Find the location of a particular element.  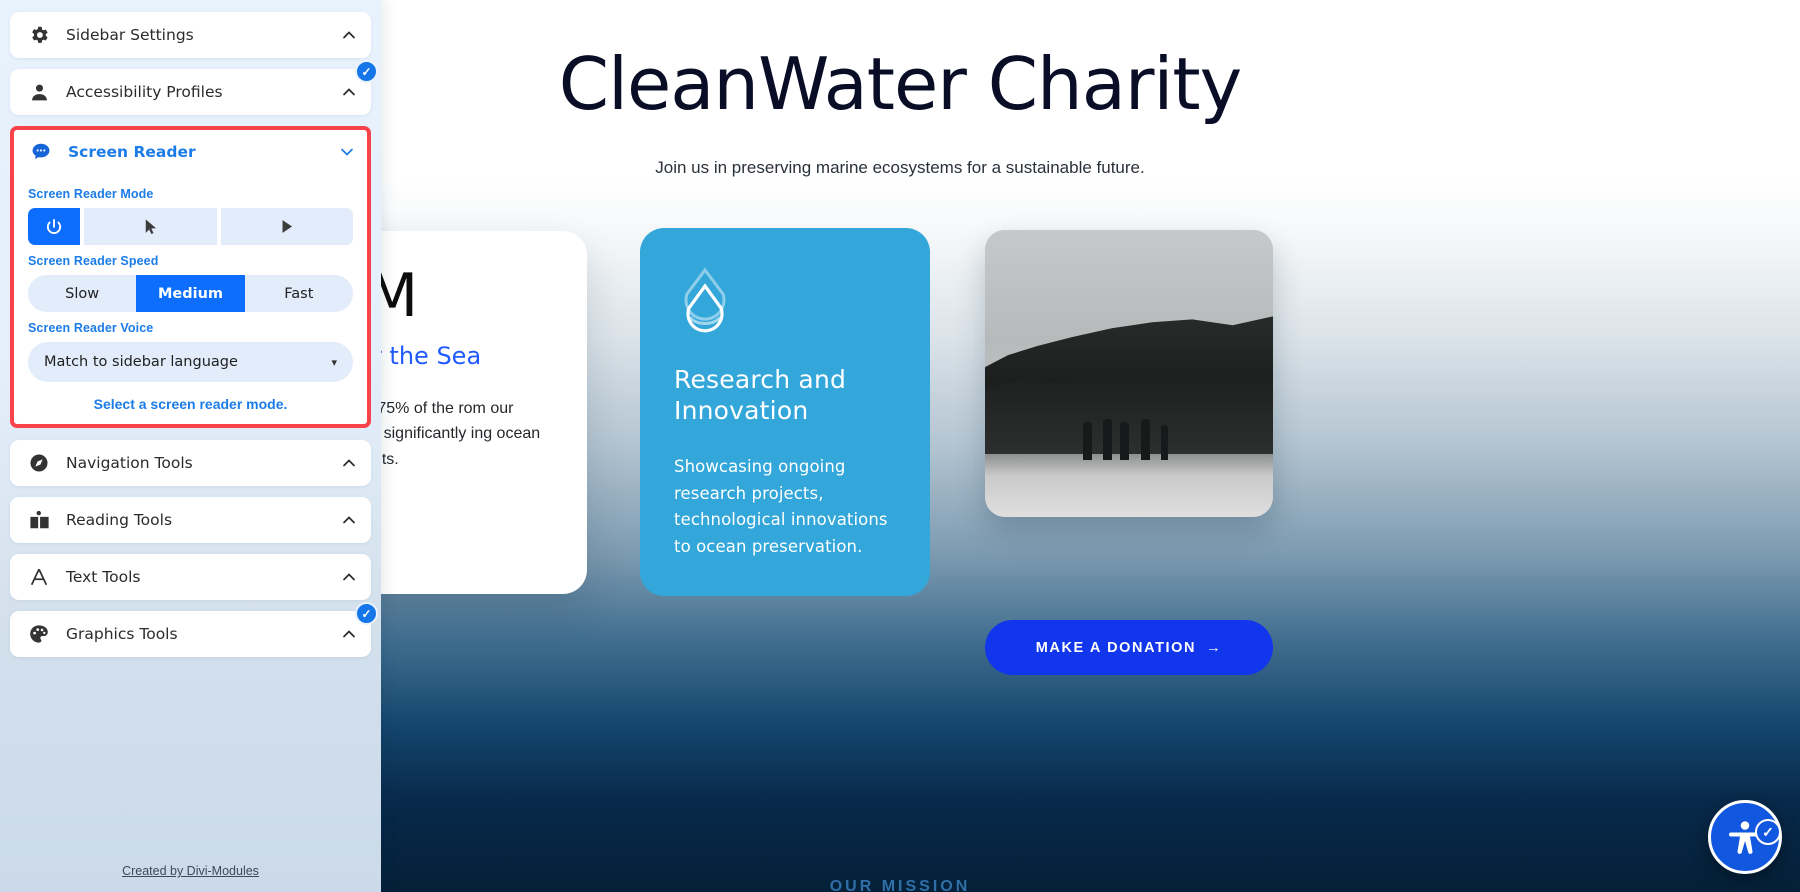

sidebar-item-label: Navigation Tools is located at coordinates (129, 463).